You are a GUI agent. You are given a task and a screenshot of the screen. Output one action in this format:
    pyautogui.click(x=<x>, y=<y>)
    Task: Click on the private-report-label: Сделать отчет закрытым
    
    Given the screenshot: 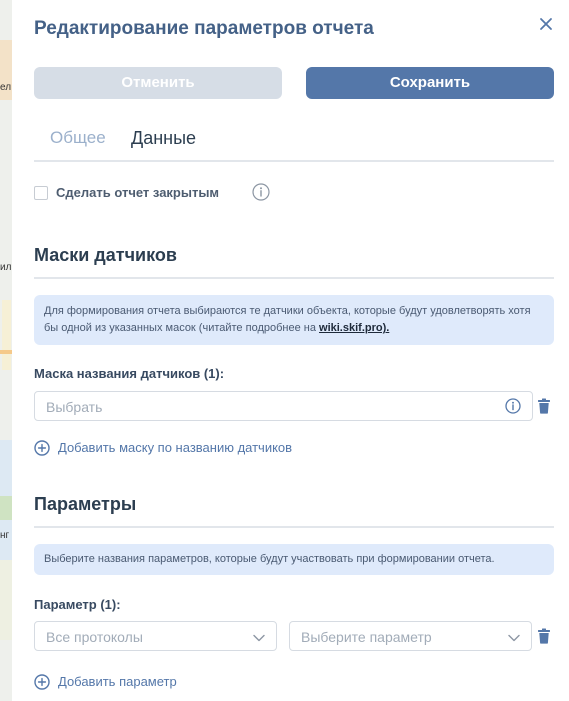 What is the action you would take?
    pyautogui.click(x=137, y=192)
    